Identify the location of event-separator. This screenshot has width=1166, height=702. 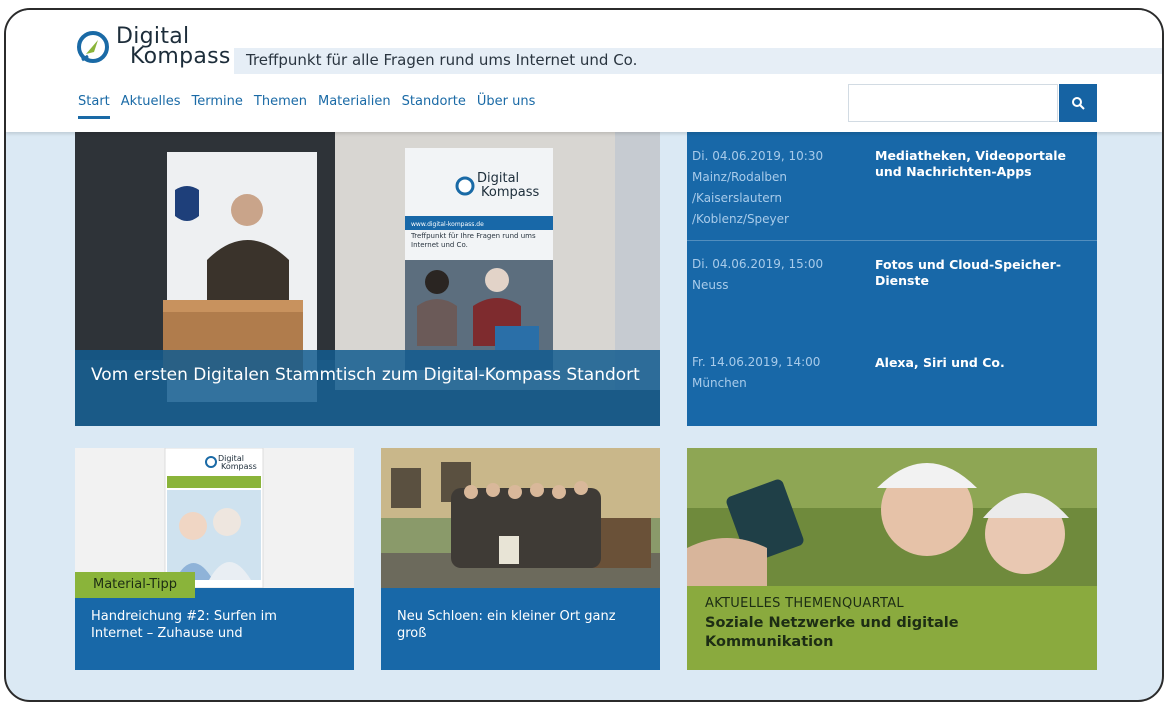
(892, 240).